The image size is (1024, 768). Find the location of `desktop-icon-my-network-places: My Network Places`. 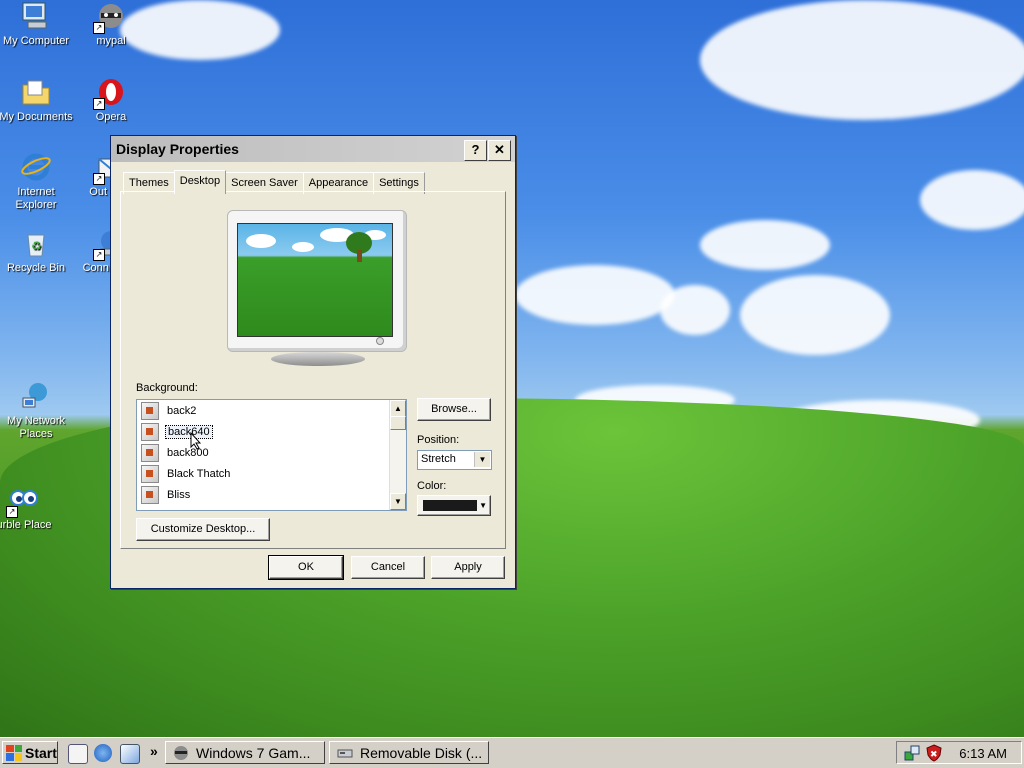

desktop-icon-my-network-places: My Network Places is located at coordinates (37, 410).